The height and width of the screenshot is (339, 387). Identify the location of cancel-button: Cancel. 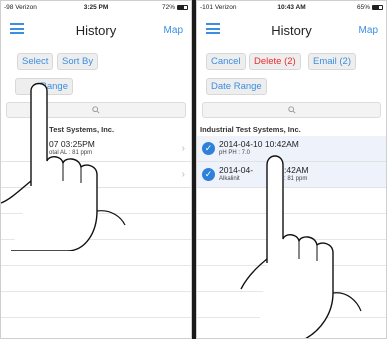
(226, 61).